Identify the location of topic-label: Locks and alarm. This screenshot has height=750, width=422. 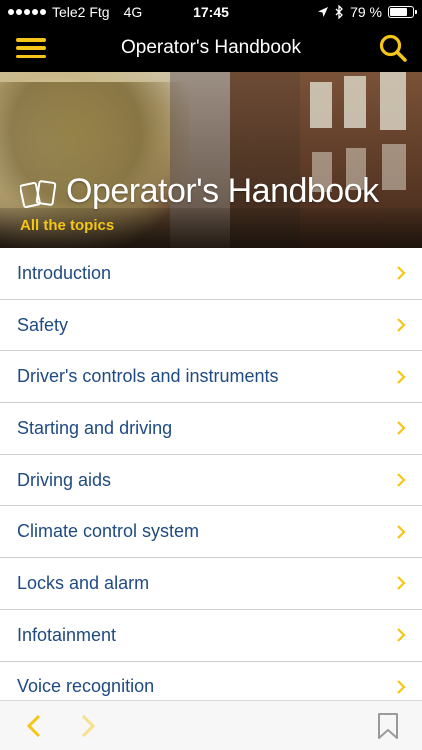
(83, 582).